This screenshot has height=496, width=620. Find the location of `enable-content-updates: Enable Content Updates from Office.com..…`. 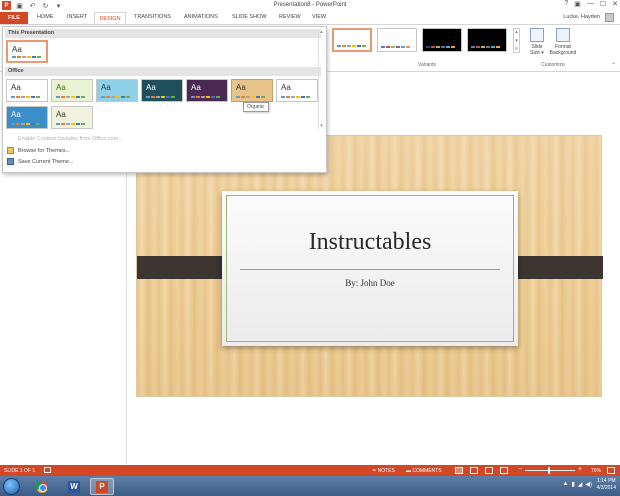

enable-content-updates: Enable Content Updates from Office.com..… is located at coordinates (65, 138).